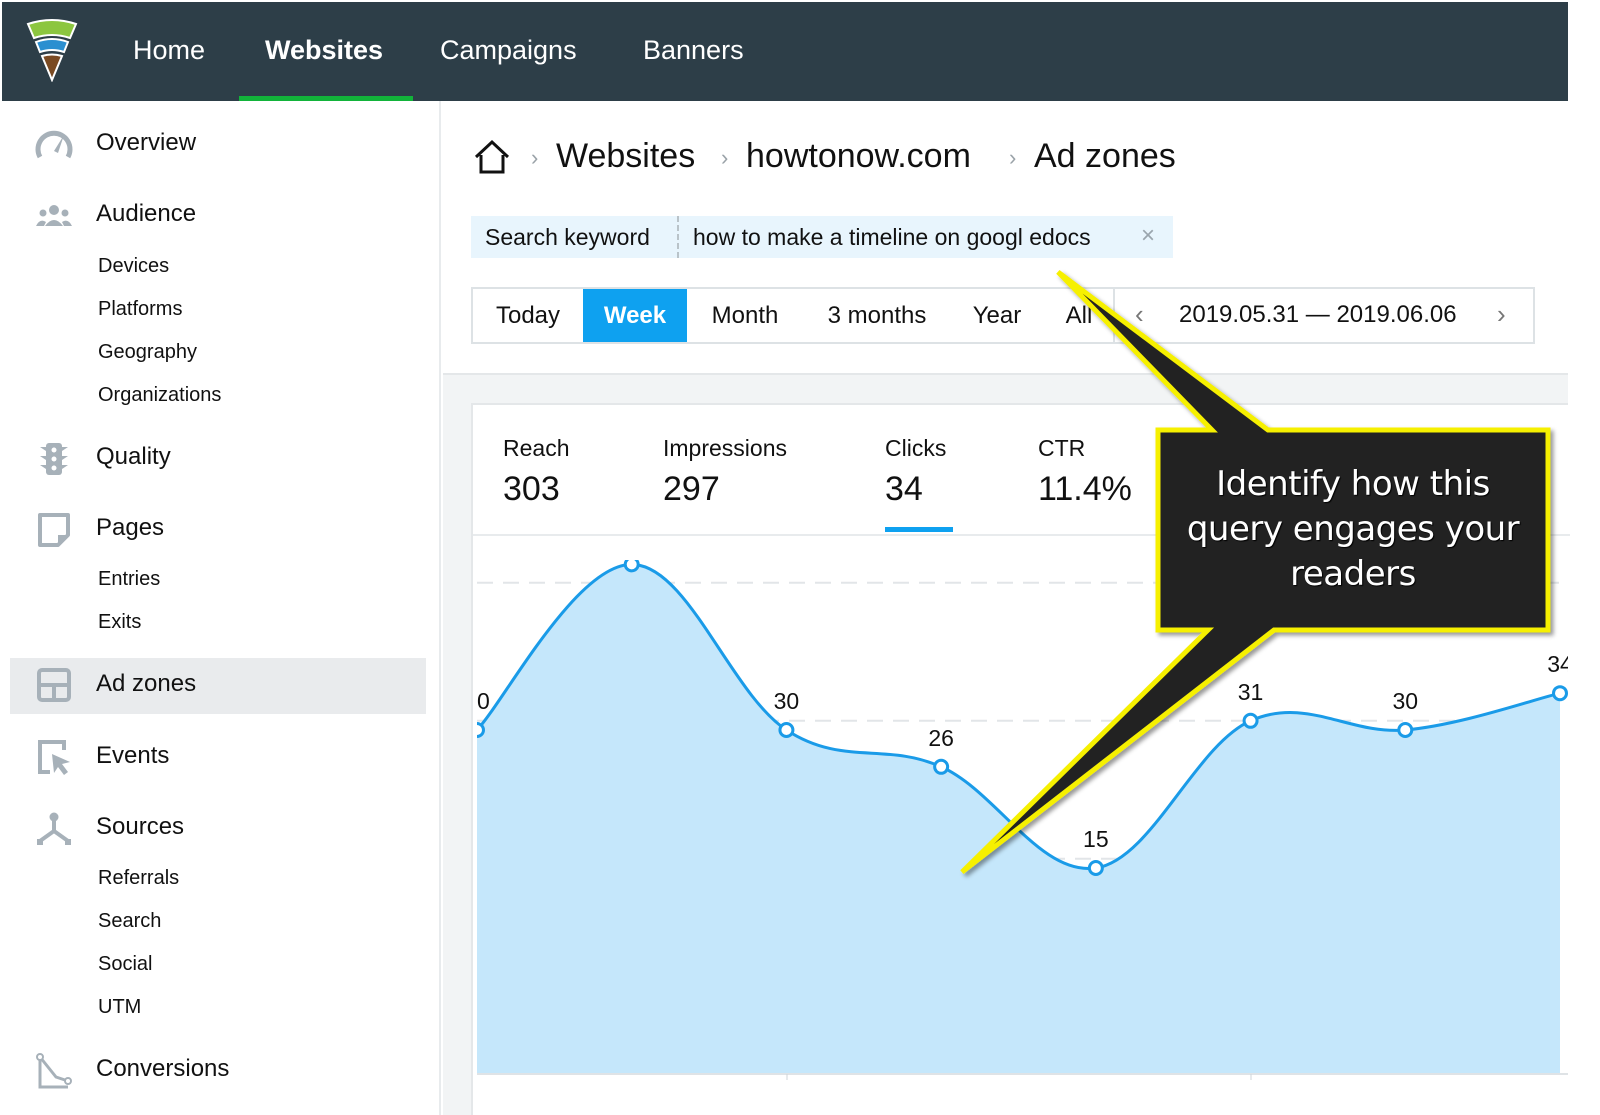 The height and width of the screenshot is (1115, 1600). I want to click on period-3-months: 3 months, so click(877, 315).